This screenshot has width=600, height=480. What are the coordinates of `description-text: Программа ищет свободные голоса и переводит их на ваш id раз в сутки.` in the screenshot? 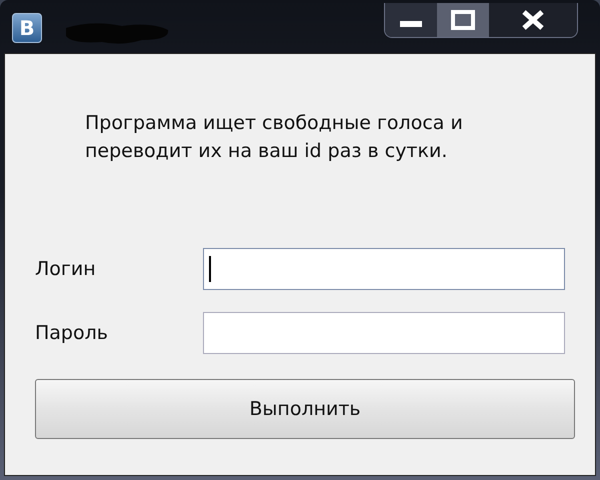 It's located at (274, 137).